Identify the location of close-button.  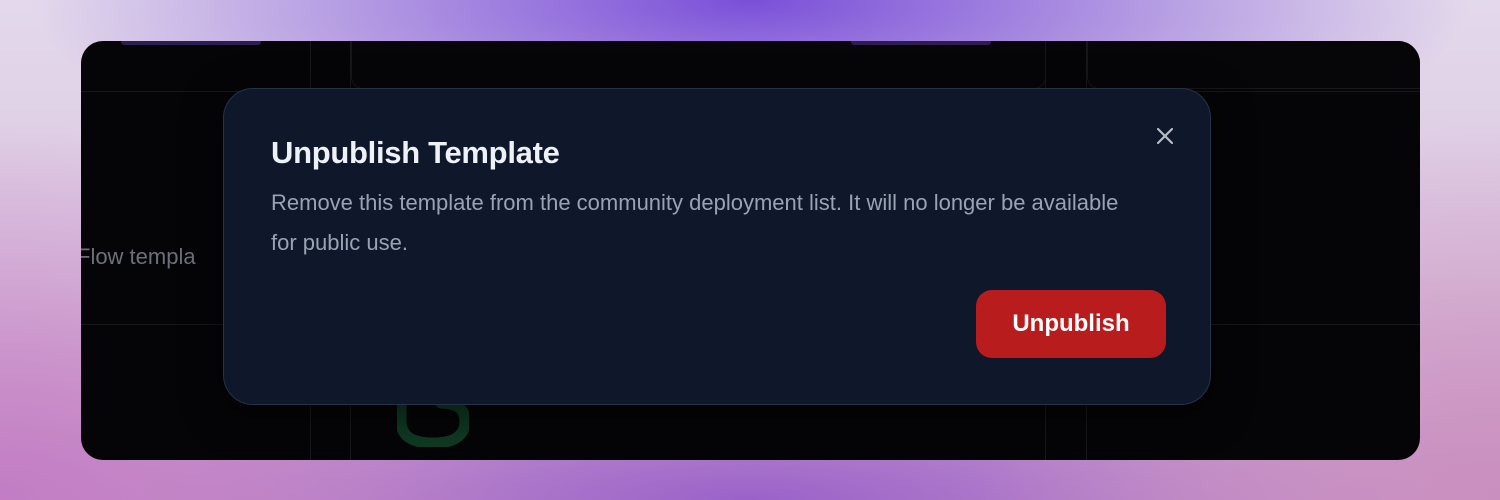
(1165, 136).